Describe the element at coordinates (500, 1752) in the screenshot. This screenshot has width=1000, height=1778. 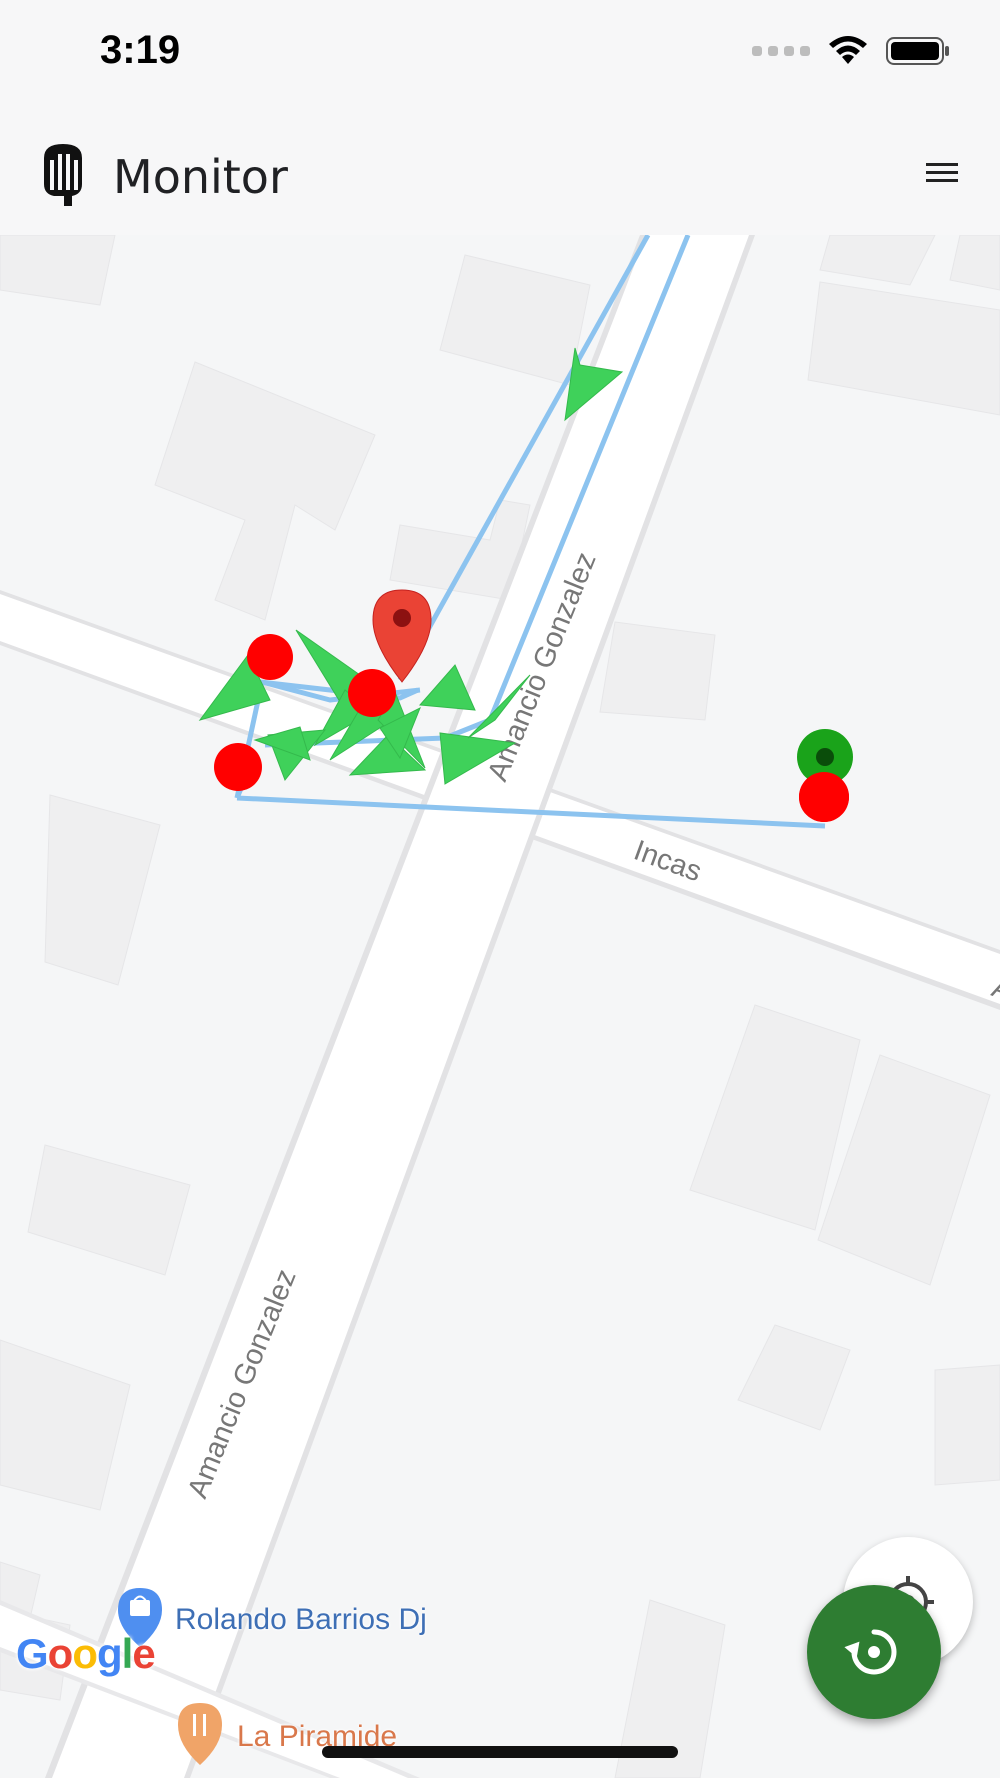
I see `home-indicator` at that location.